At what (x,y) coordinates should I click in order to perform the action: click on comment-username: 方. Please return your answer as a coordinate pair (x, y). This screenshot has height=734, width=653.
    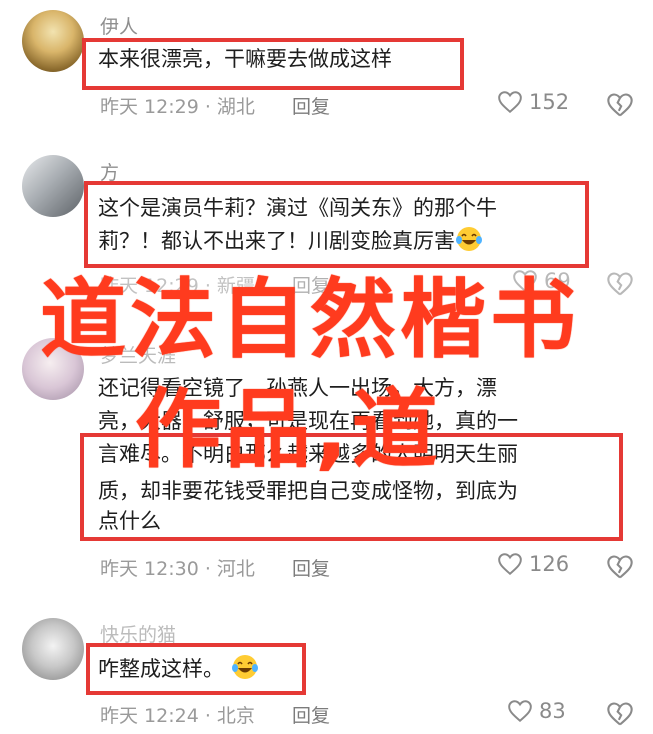
    Looking at the image, I should click on (109, 171).